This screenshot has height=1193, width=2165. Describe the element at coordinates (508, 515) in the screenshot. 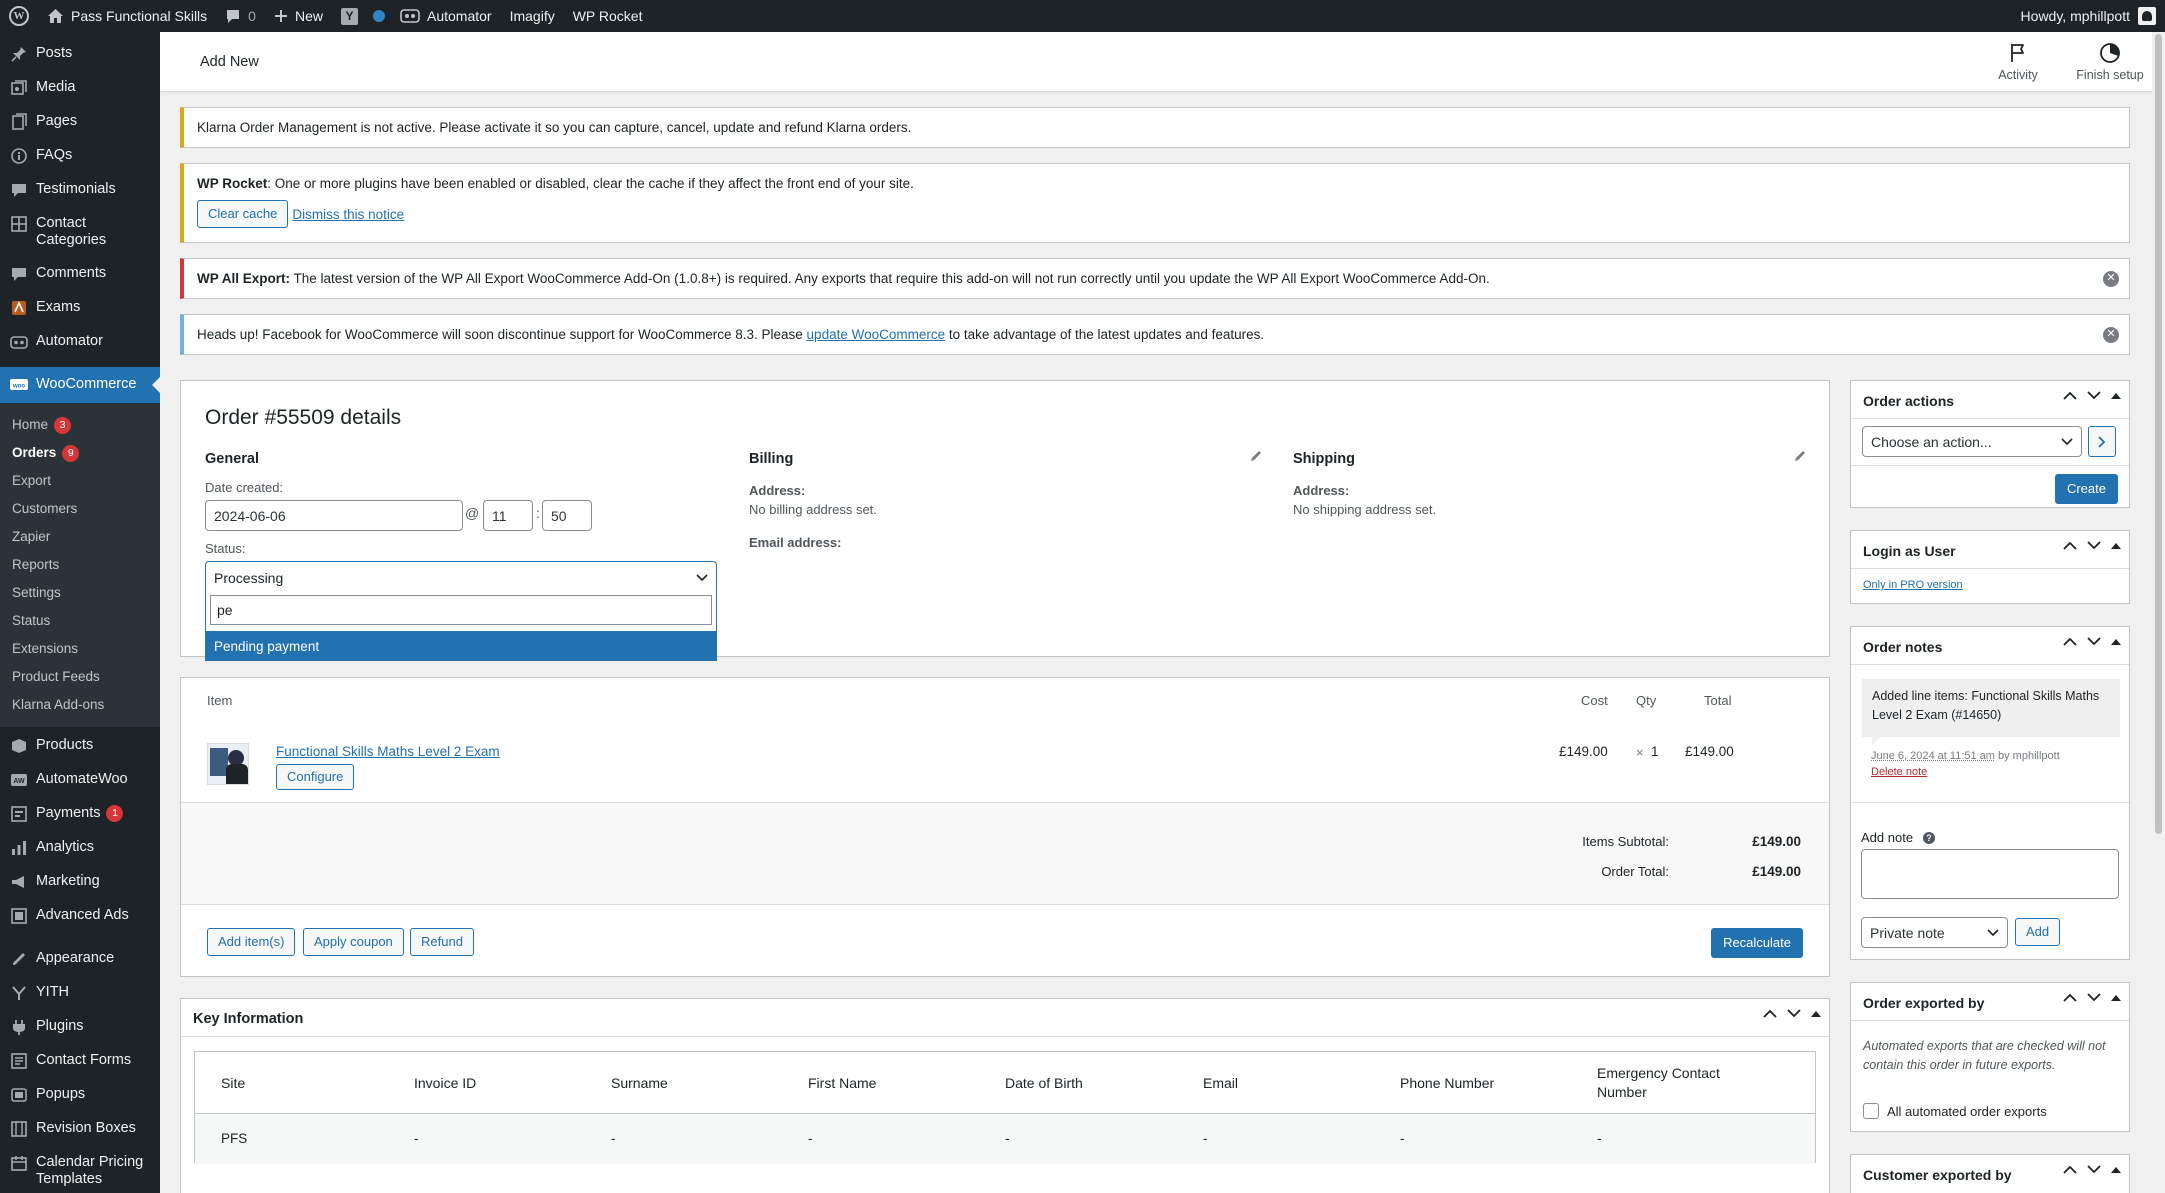

I see `hour-input: 11` at that location.